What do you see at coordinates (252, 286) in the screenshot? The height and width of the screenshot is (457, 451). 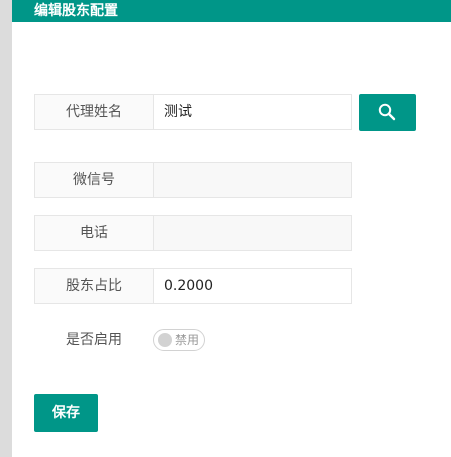 I see `share-ratio-input: 0.2000` at bounding box center [252, 286].